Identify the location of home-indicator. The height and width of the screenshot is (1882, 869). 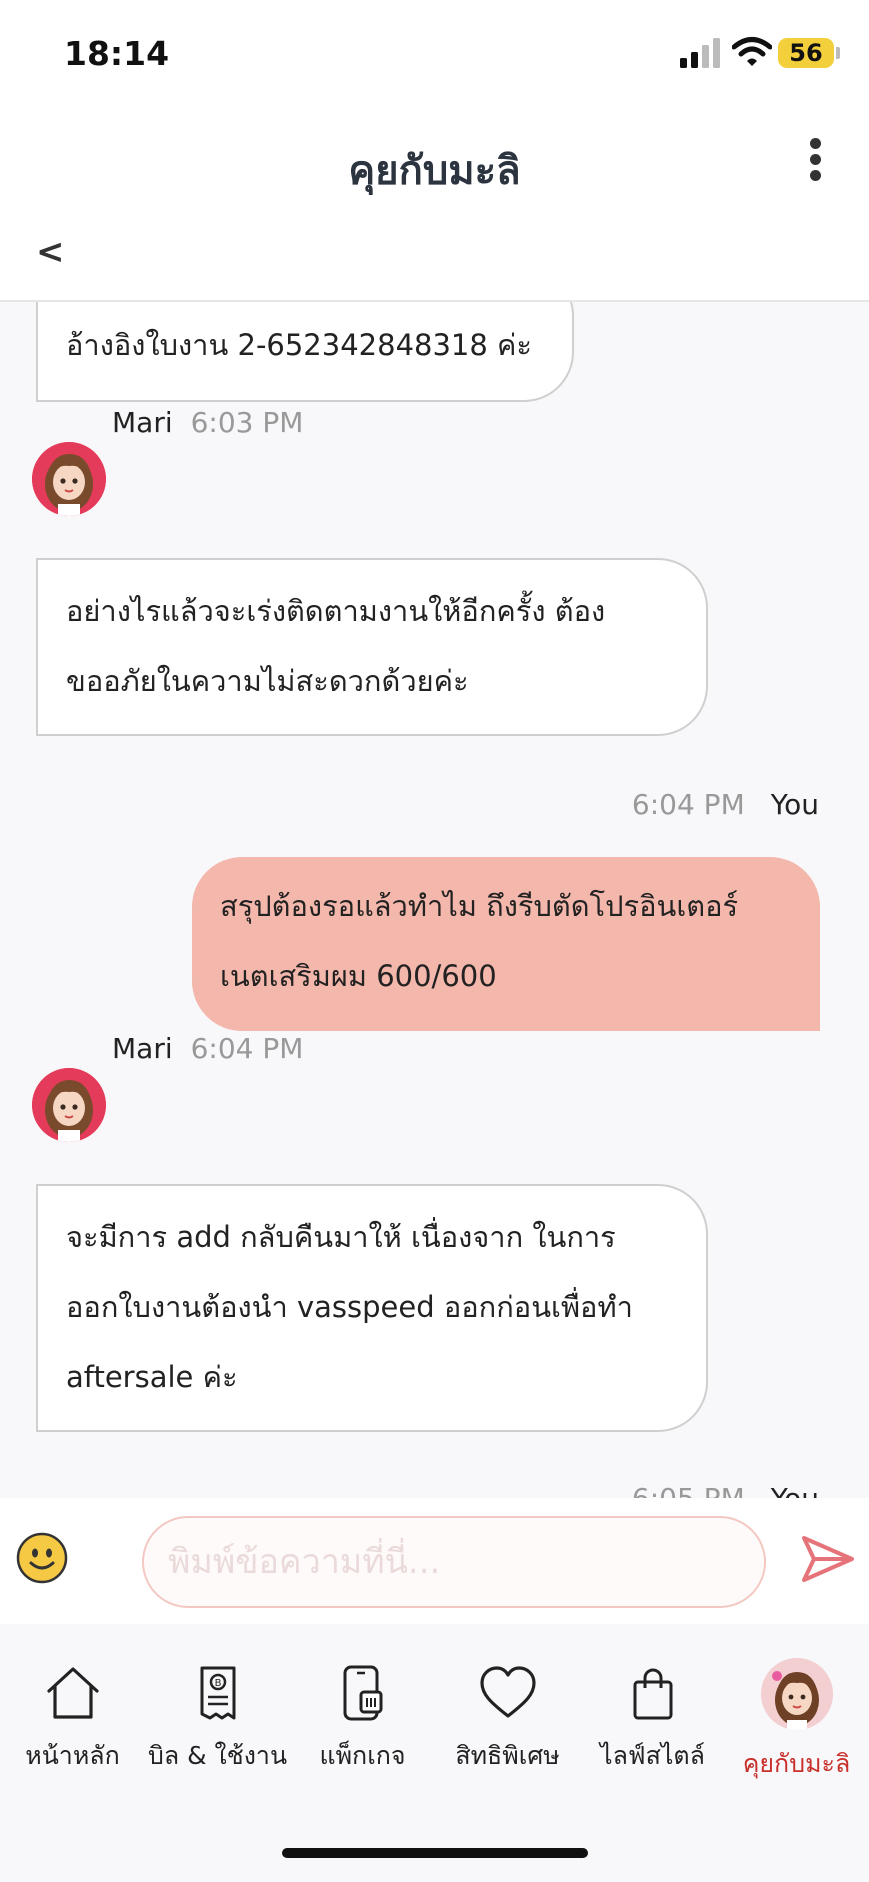
(435, 1853).